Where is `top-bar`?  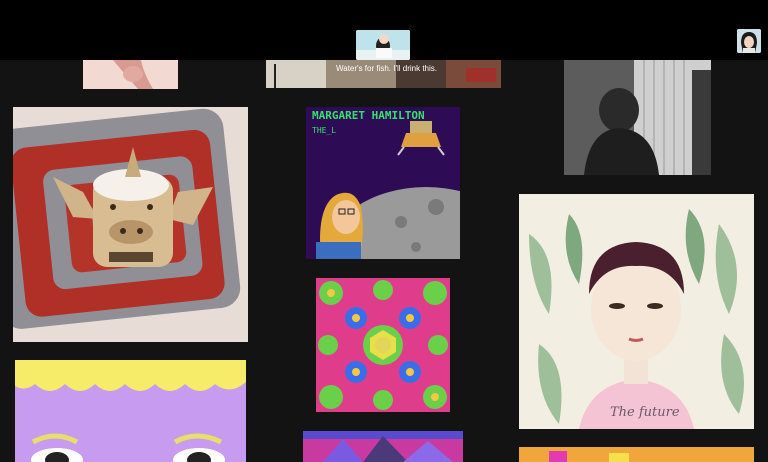 top-bar is located at coordinates (384, 30).